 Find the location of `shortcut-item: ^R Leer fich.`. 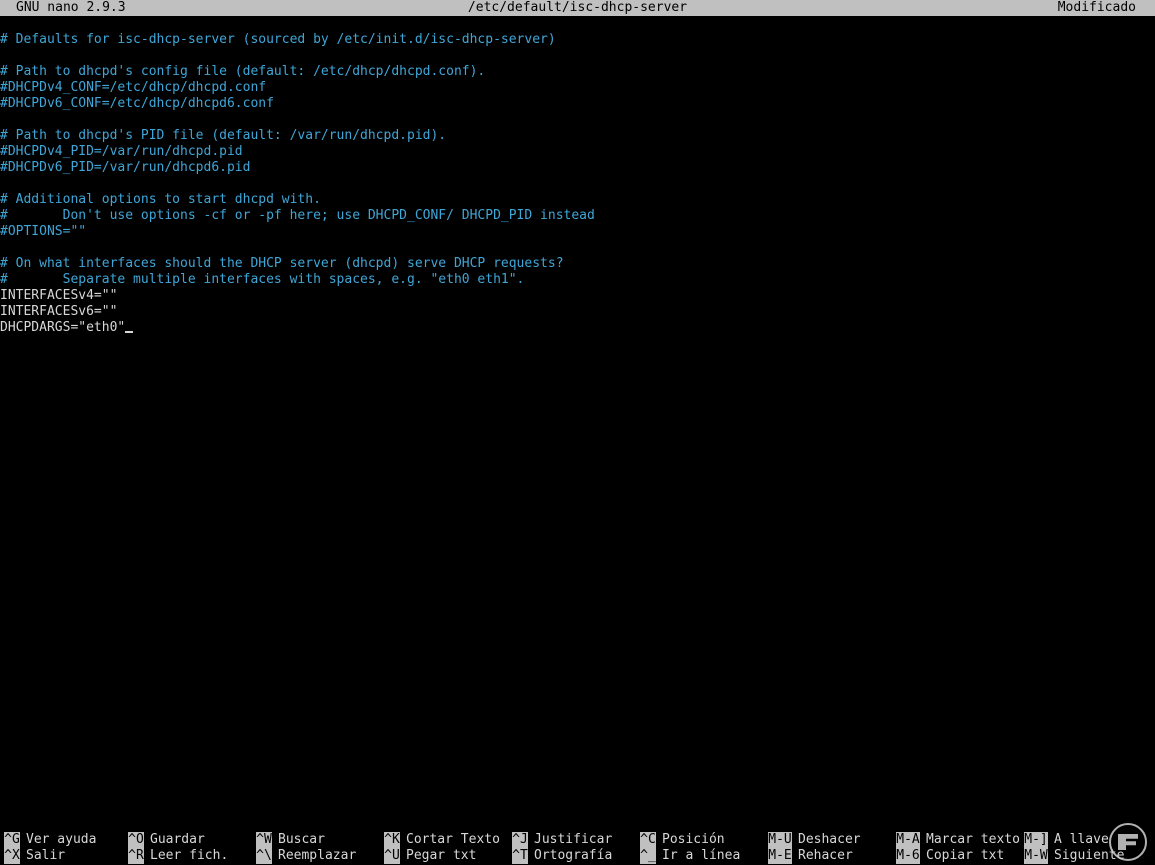

shortcut-item: ^R Leer fich. is located at coordinates (178, 856).